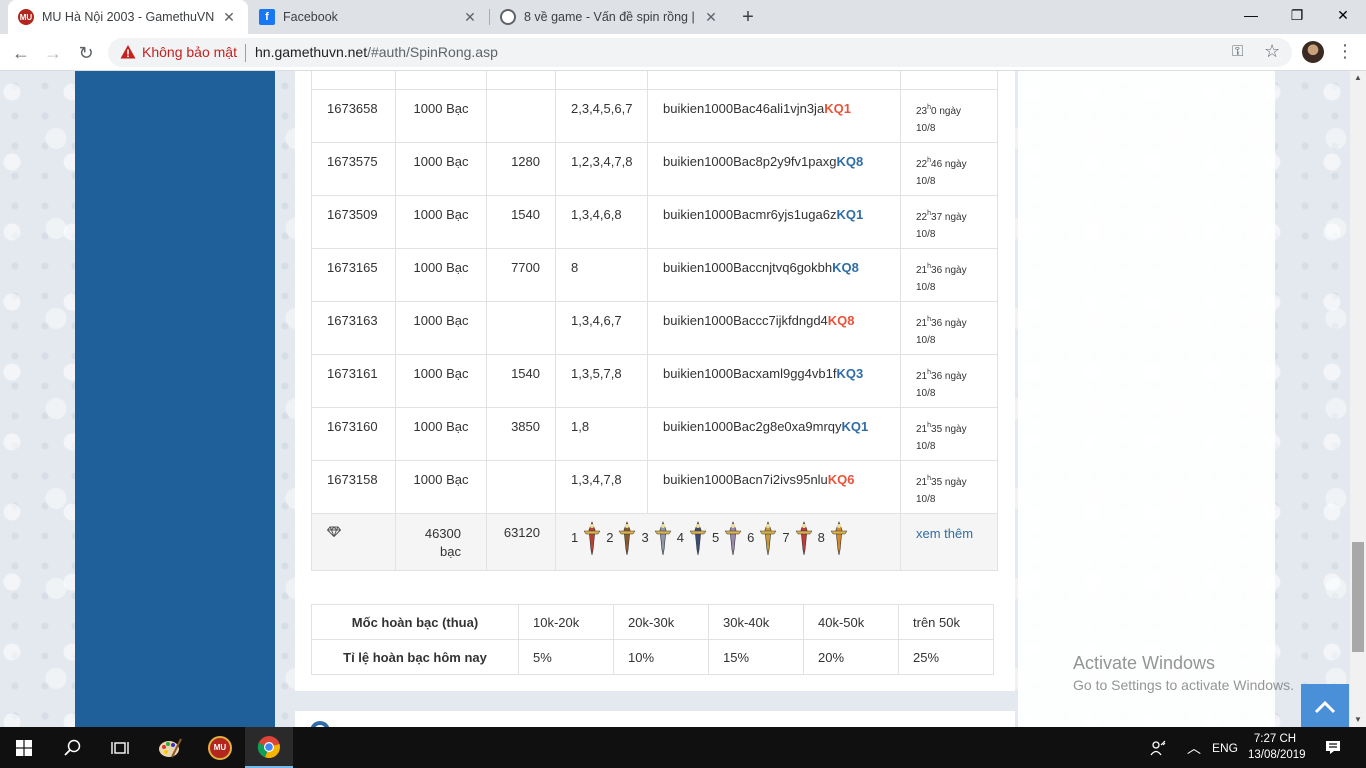  I want to click on prize-number: 8, so click(821, 537).